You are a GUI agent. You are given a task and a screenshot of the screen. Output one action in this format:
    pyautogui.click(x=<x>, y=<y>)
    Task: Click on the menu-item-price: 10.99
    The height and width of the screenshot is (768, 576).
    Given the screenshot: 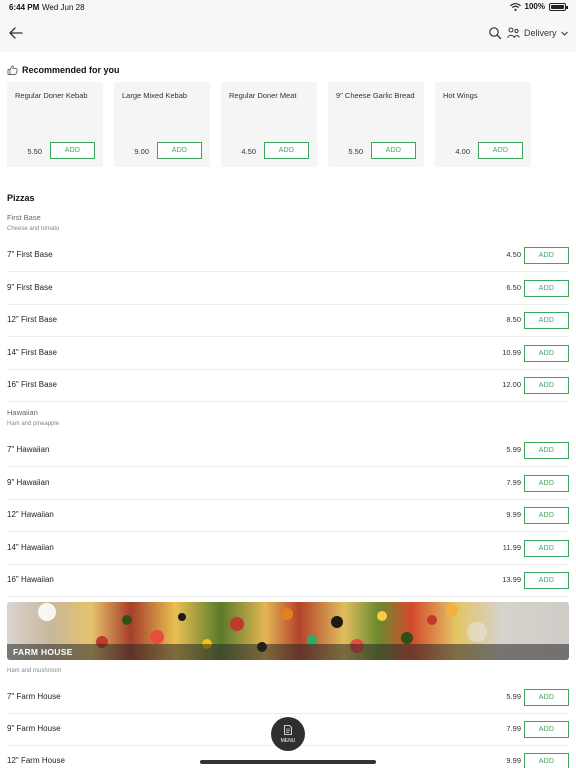 What is the action you would take?
    pyautogui.click(x=511, y=352)
    